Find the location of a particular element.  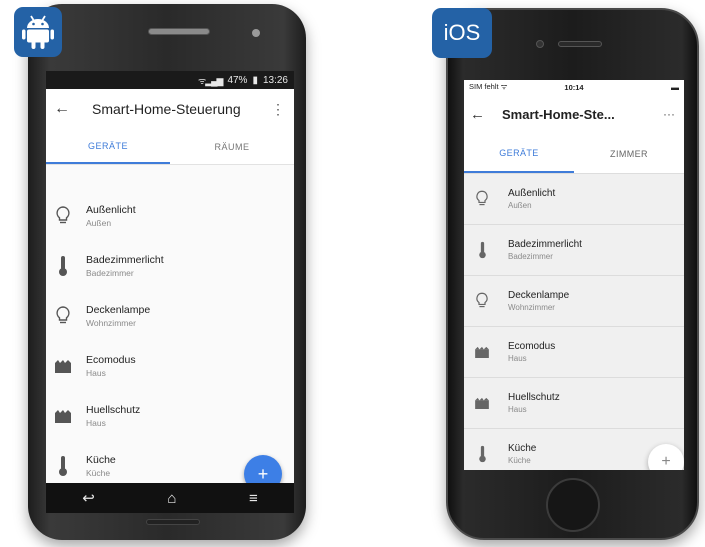

tab-bar: GERÄTE ZIMMER is located at coordinates (574, 154).